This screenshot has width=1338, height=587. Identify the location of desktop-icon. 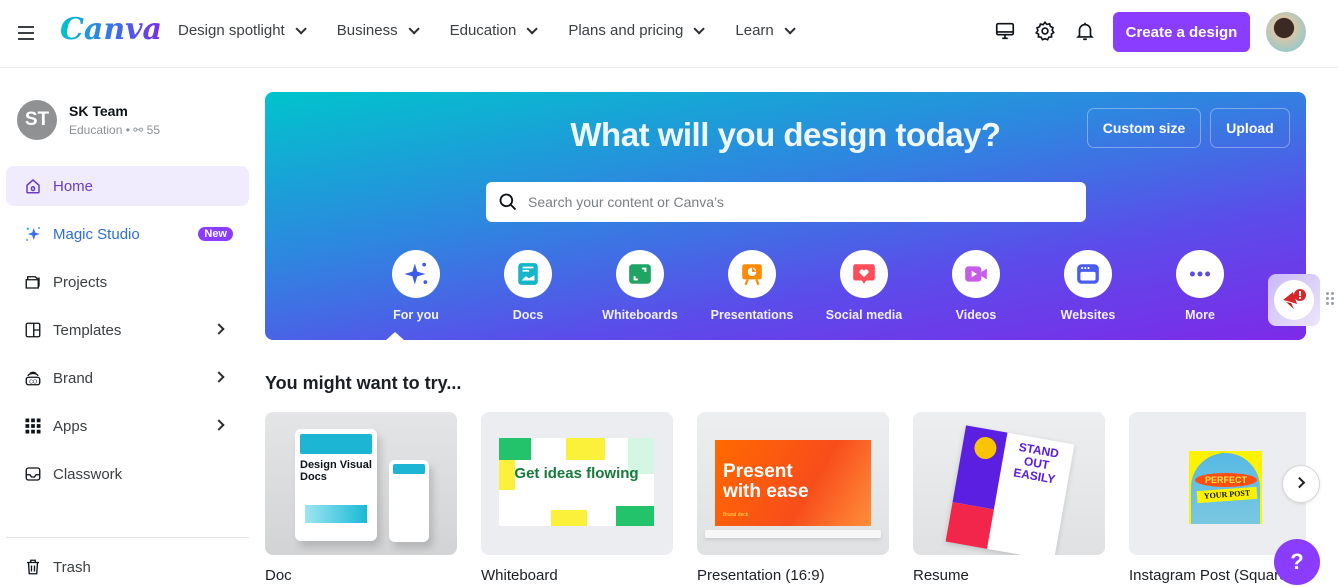
(1005, 31).